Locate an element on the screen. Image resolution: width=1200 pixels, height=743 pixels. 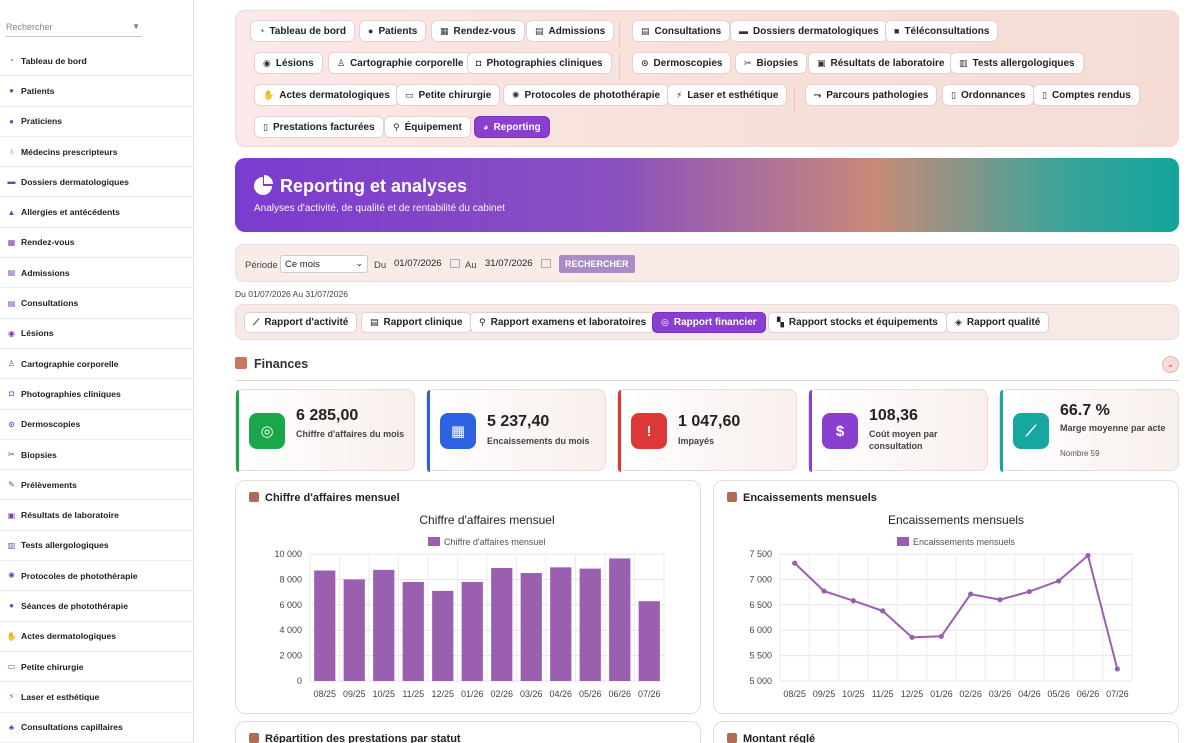
nav-button-10: ⊙ Dermoscopies is located at coordinates (682, 63).